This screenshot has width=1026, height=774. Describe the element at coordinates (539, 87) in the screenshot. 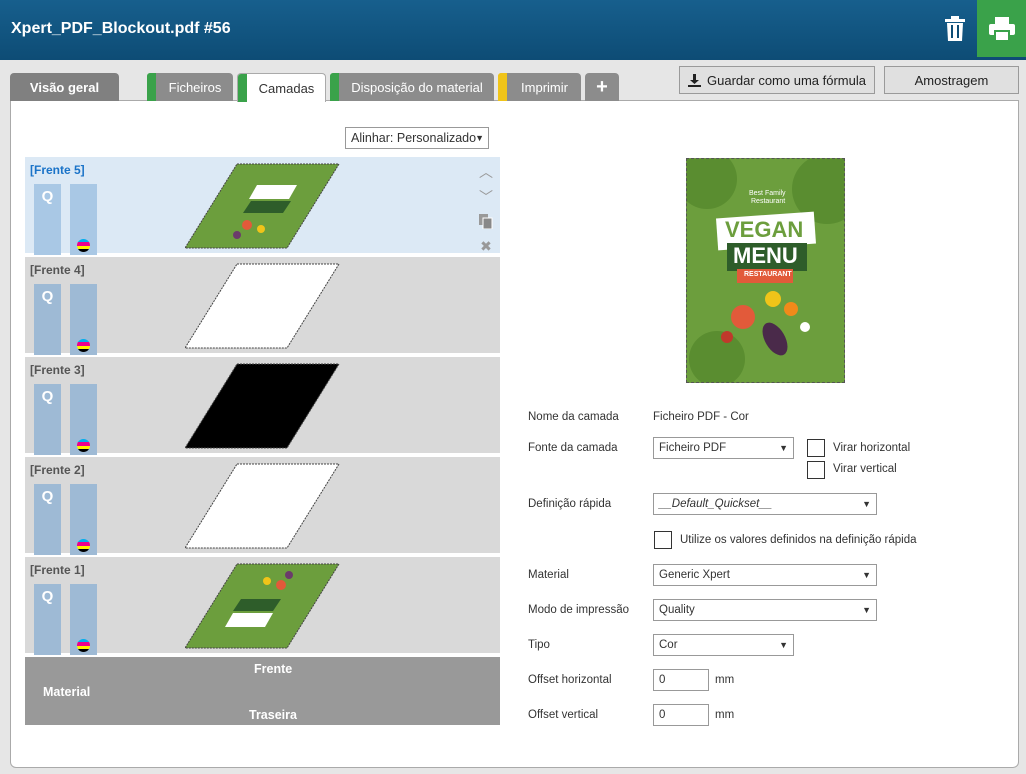

I see `tab-print: Imprimir` at that location.